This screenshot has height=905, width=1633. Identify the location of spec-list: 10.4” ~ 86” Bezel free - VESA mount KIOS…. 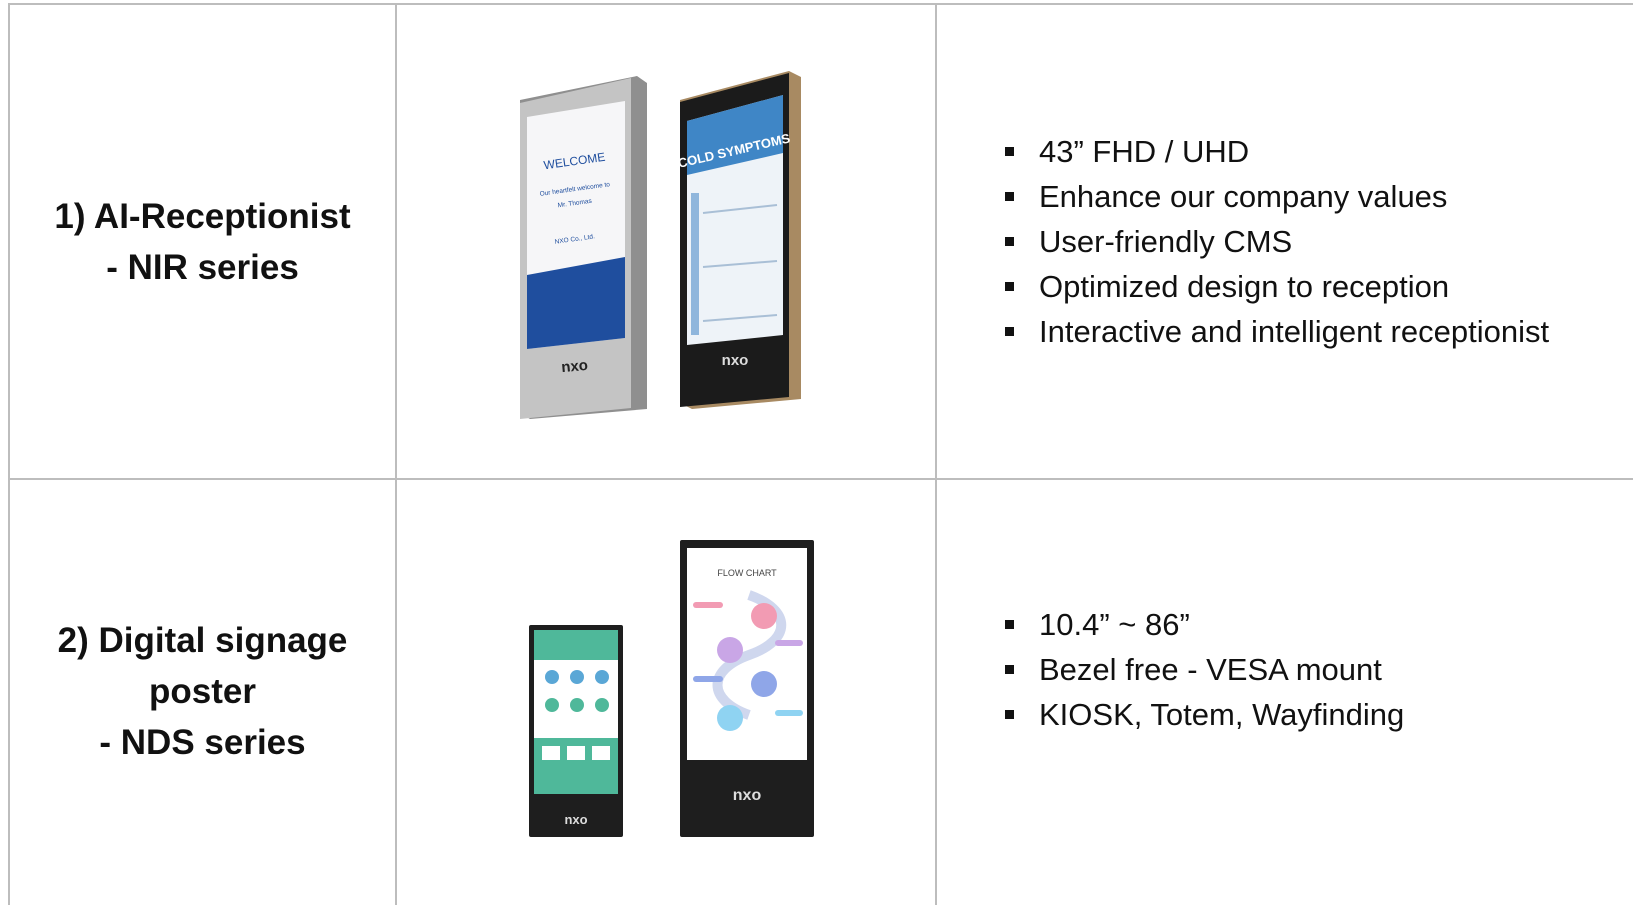
(1170, 669).